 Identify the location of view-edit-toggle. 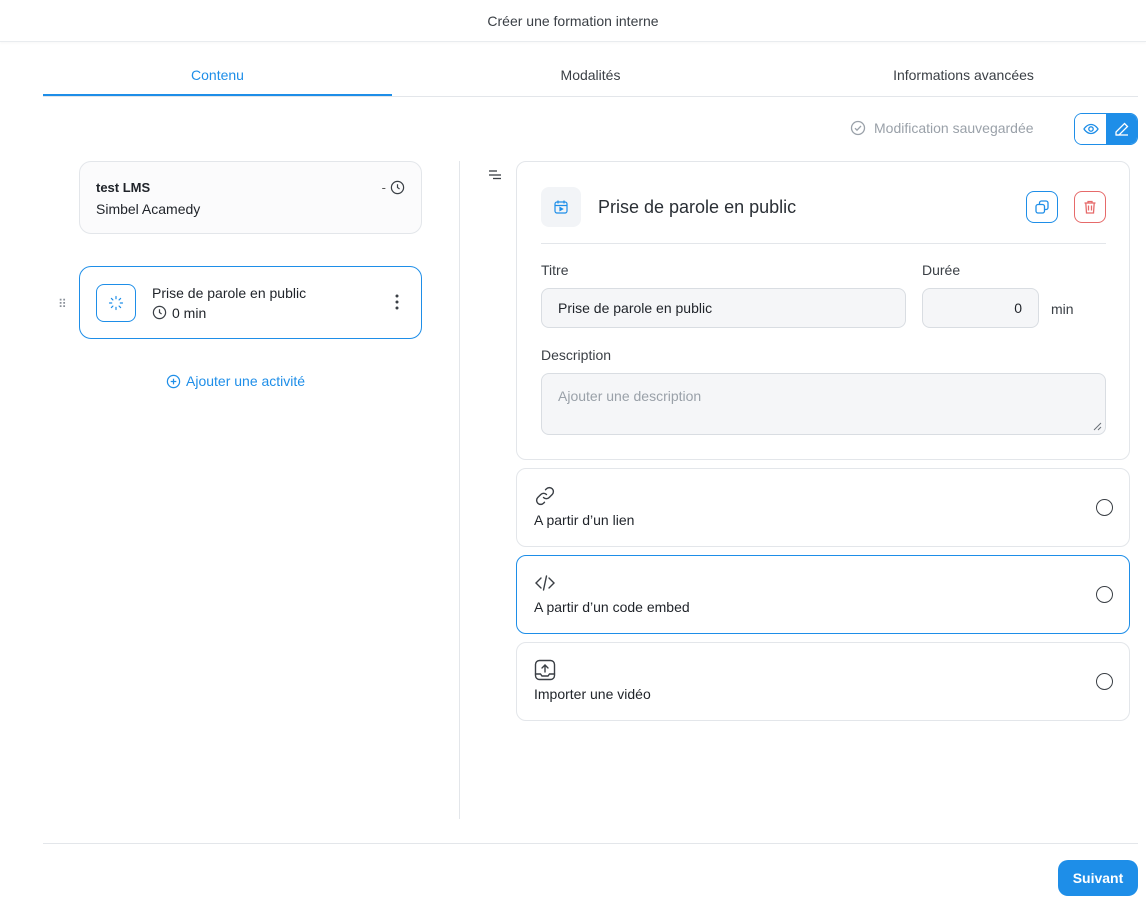
(1106, 129).